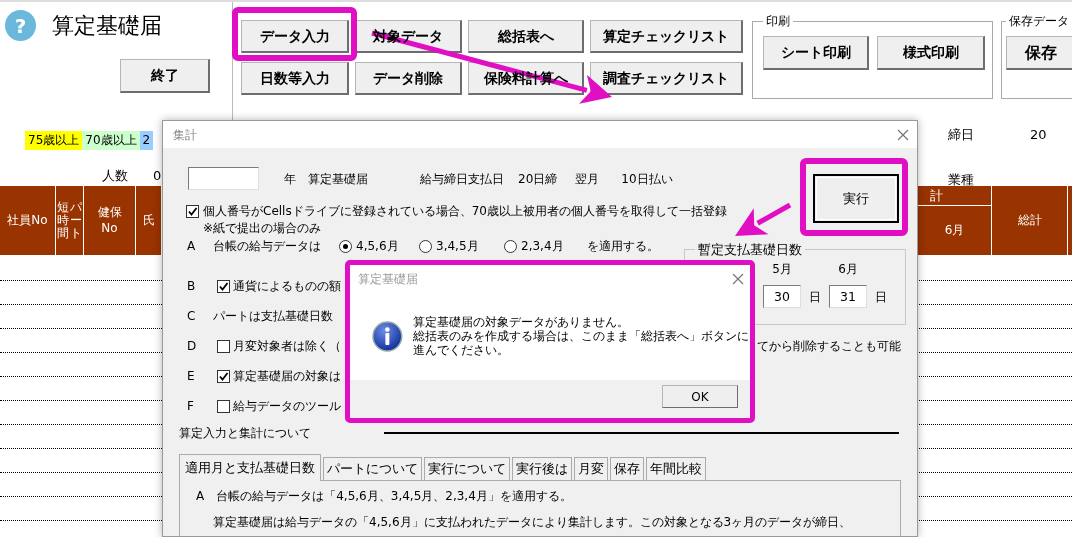 The height and width of the screenshot is (537, 1072). Describe the element at coordinates (273, 316) in the screenshot. I see `option-label: パートは支払基礎日数` at that location.